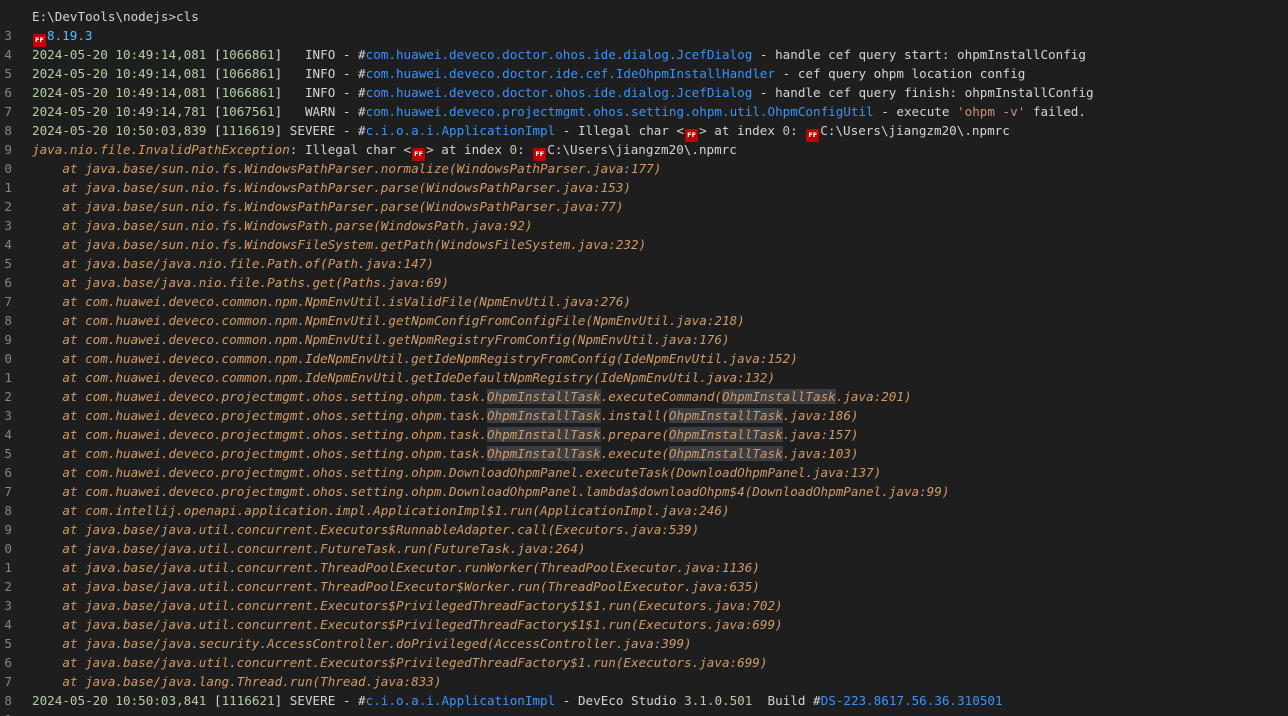 This screenshot has width=1288, height=716. What do you see at coordinates (8, 548) in the screenshot?
I see `line-number: 0` at bounding box center [8, 548].